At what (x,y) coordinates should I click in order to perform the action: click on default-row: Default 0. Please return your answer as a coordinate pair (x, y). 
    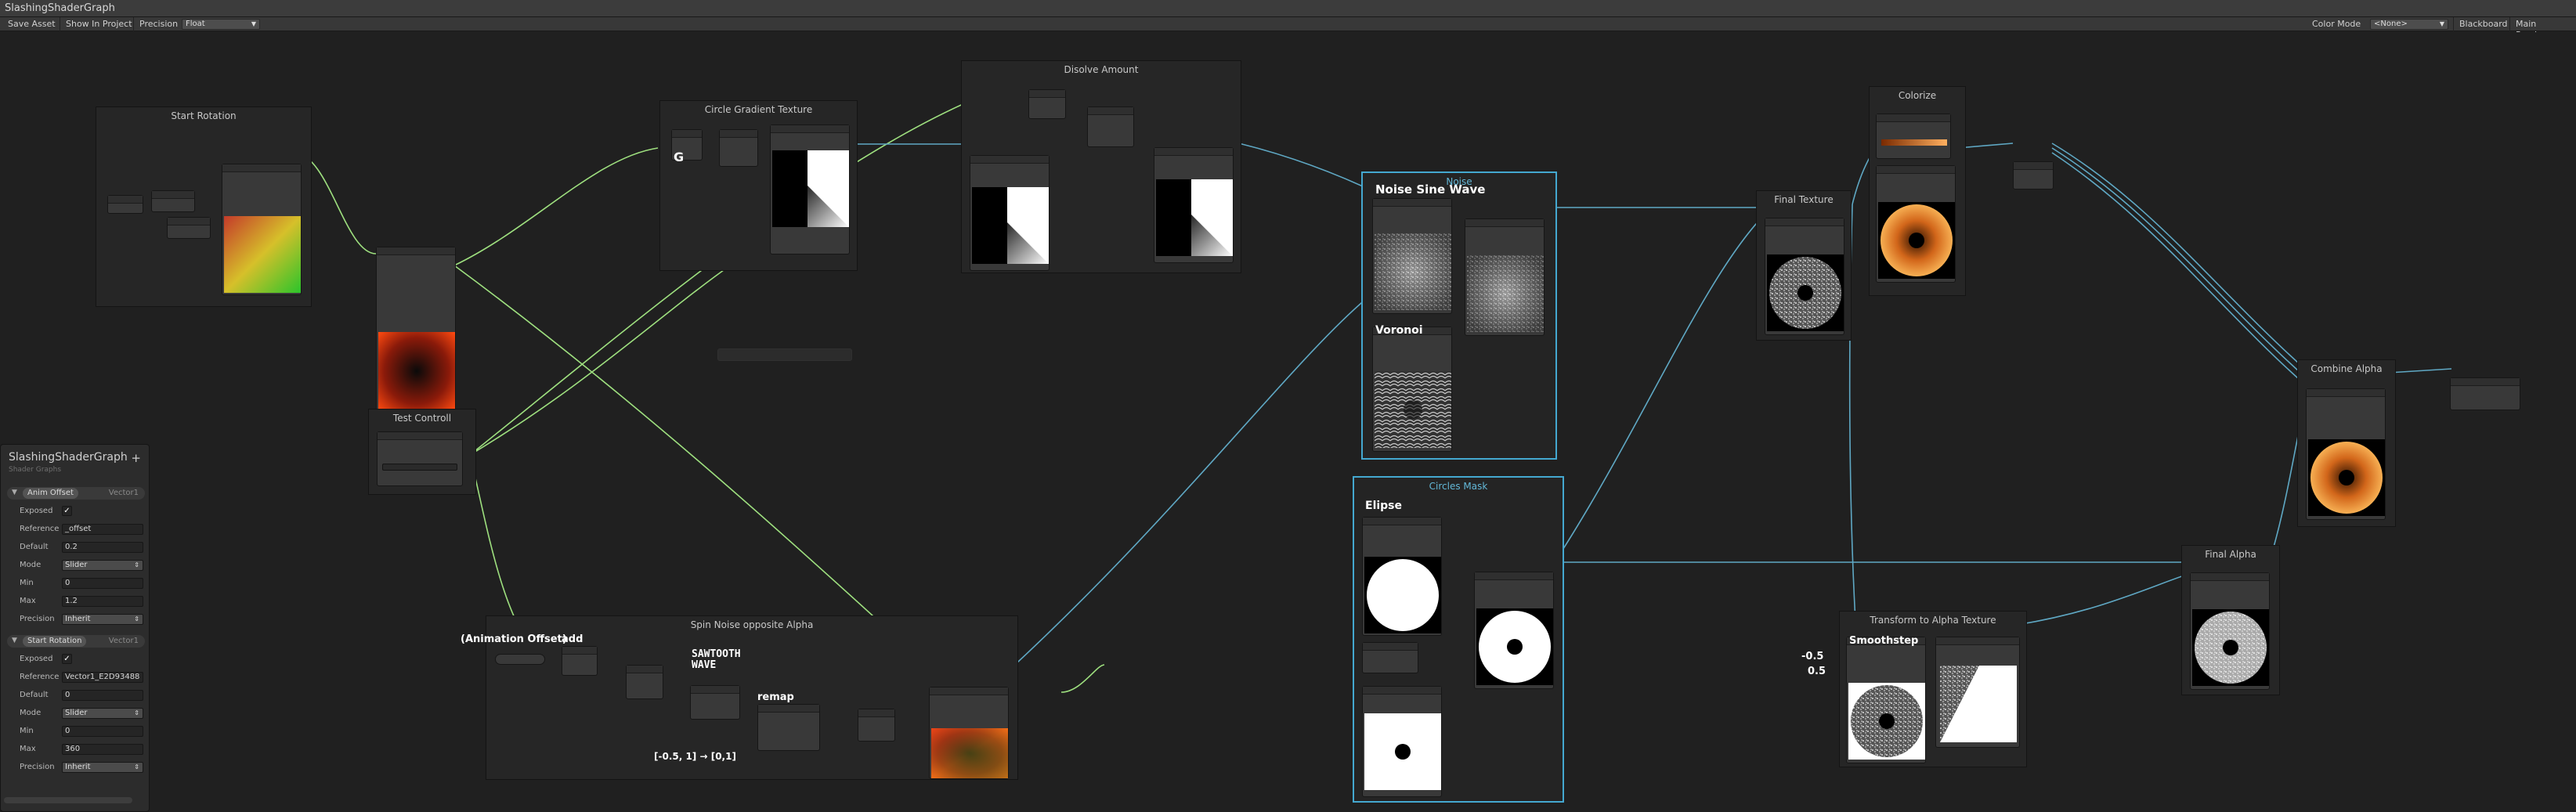
    Looking at the image, I should click on (81, 696).